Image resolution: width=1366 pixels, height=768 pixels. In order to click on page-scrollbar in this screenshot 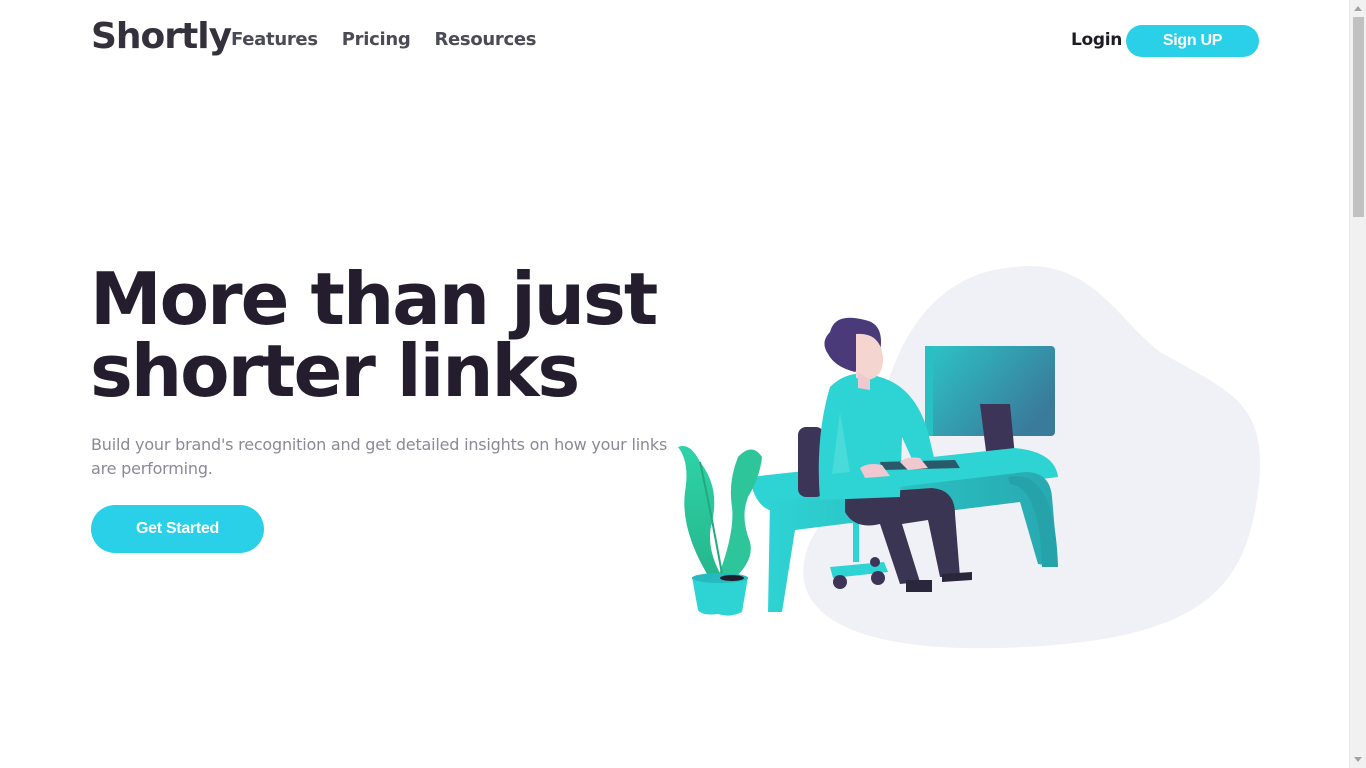, I will do `click(1357, 384)`.